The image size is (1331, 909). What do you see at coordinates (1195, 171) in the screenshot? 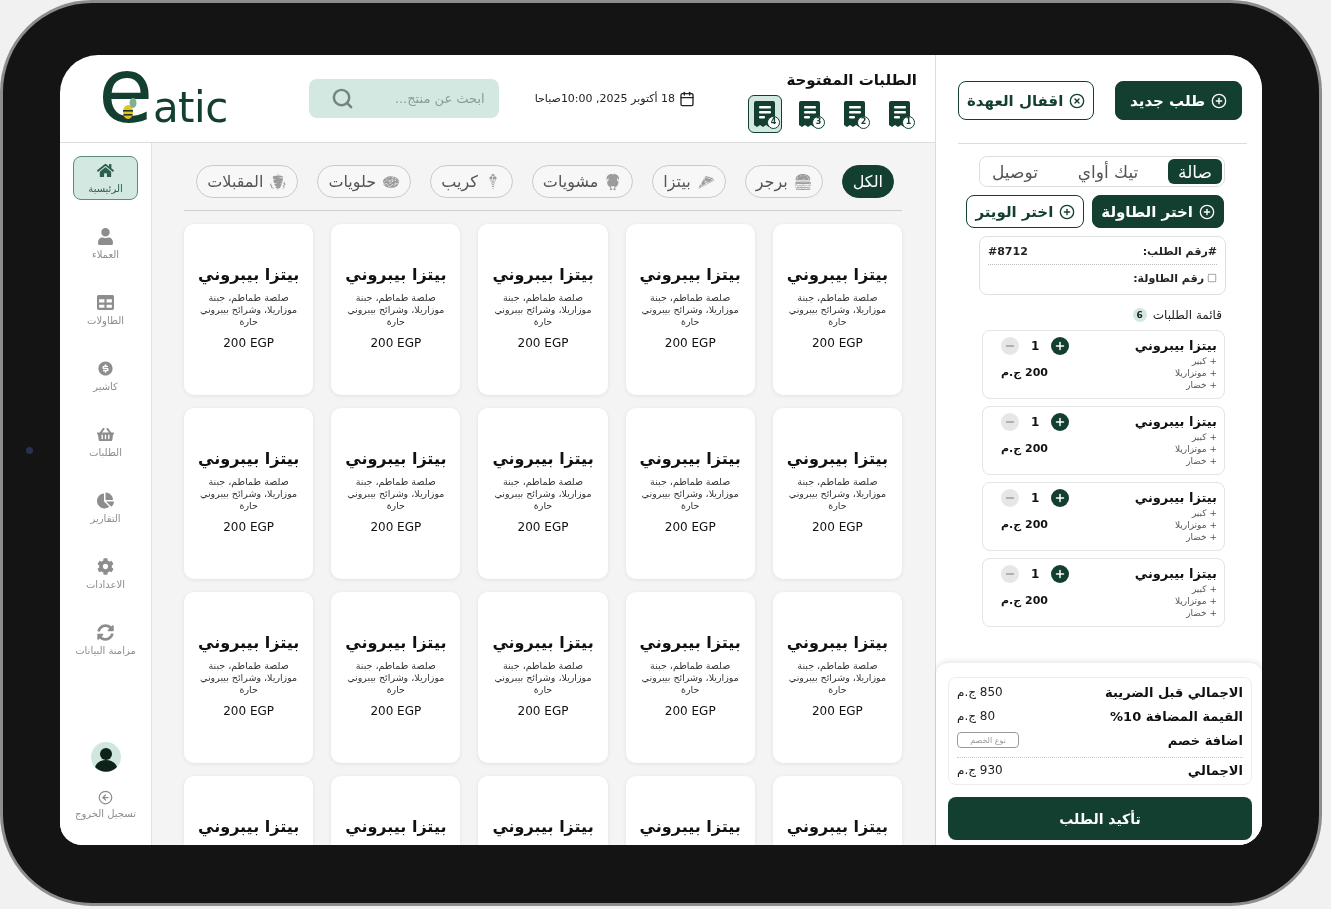
I see `order-type-tab: صالة` at bounding box center [1195, 171].